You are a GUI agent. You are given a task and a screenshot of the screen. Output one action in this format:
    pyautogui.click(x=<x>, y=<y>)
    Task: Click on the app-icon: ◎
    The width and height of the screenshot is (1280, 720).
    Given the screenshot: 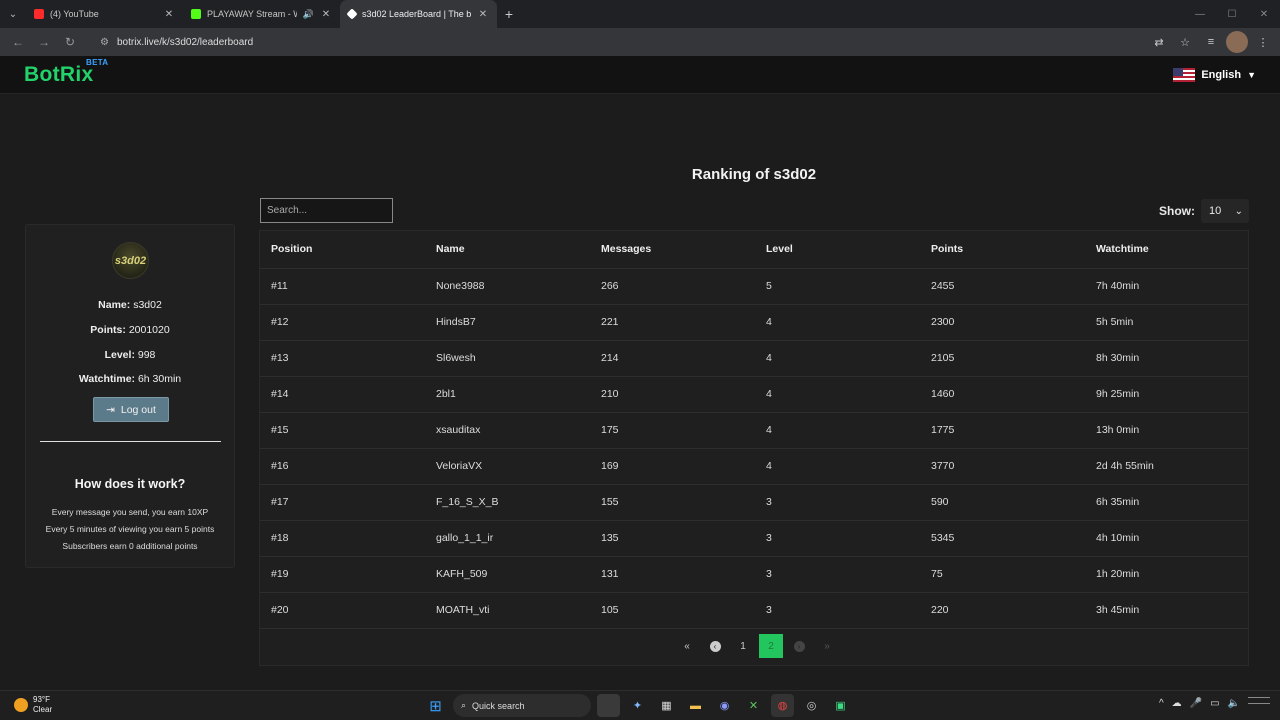 What is the action you would take?
    pyautogui.click(x=811, y=705)
    